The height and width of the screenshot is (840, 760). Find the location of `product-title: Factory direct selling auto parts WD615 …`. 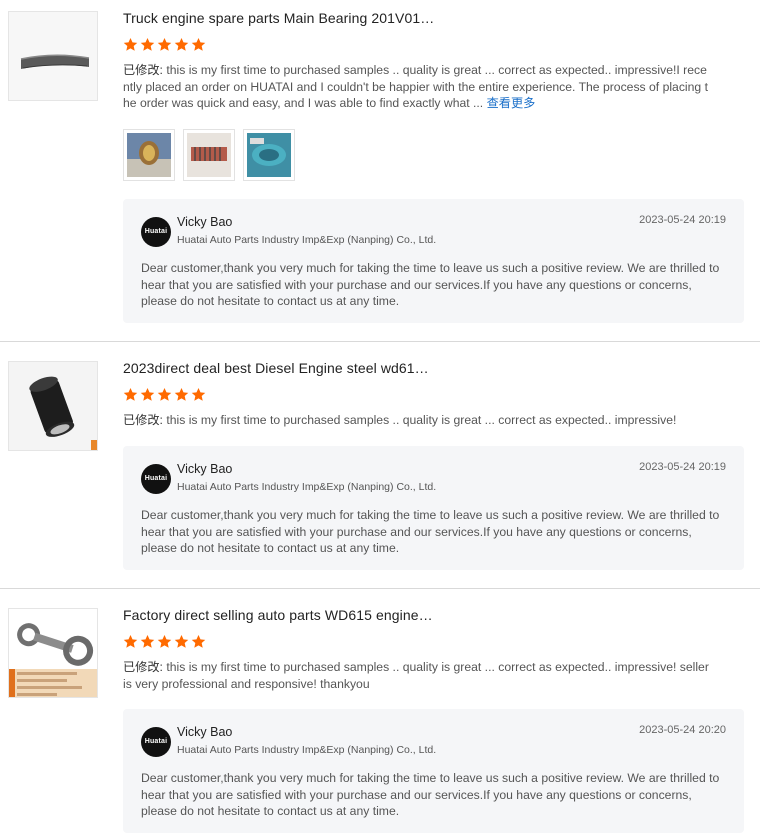

product-title: Factory direct selling auto parts WD615 … is located at coordinates (278, 615).